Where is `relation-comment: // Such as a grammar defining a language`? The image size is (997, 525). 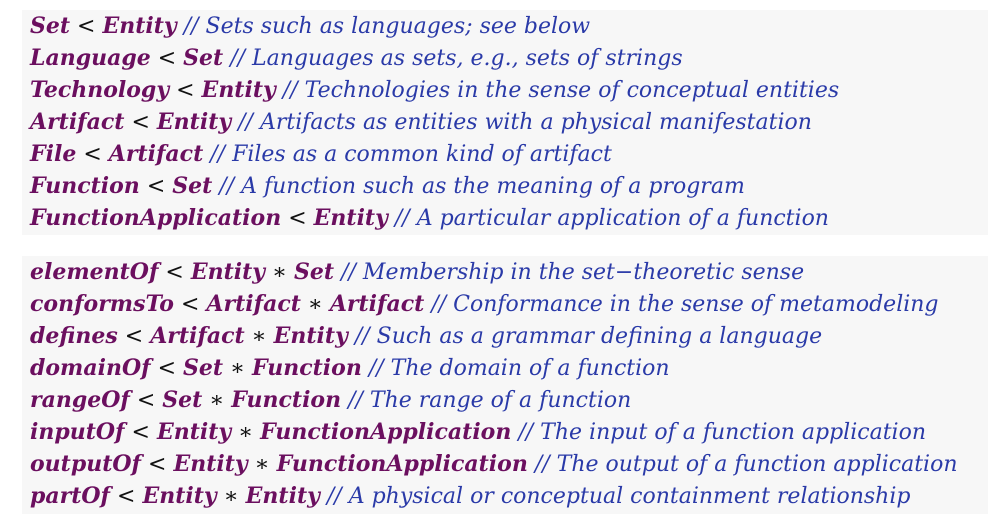
relation-comment: // Such as a grammar defining a language is located at coordinates (588, 336).